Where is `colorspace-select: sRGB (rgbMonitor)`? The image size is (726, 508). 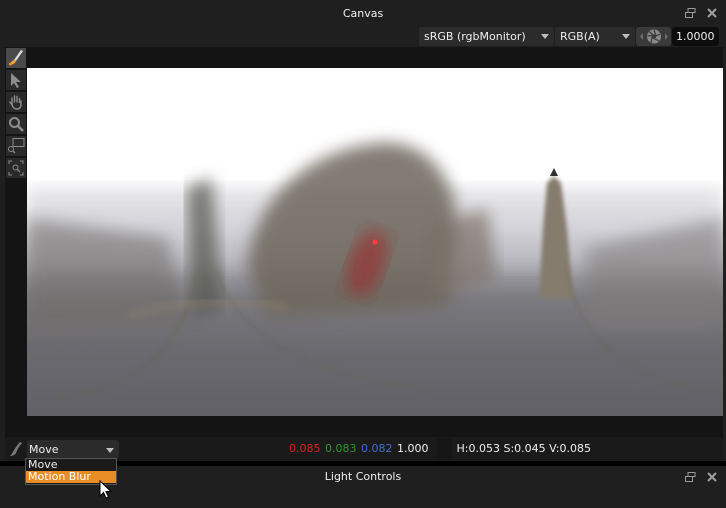
colorspace-select: sRGB (rgbMonitor) is located at coordinates (486, 36).